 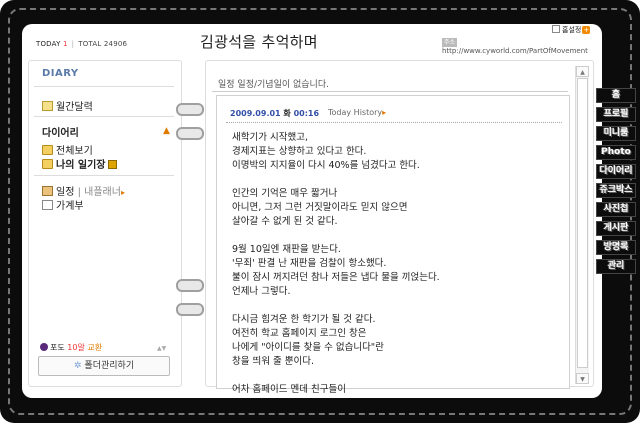 I want to click on exchange-link: 교환, so click(x=94, y=347).